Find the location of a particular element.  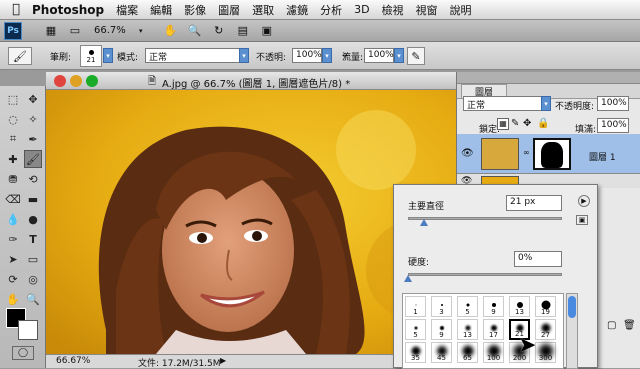

presets-scrollbar-thumb is located at coordinates (572, 307).